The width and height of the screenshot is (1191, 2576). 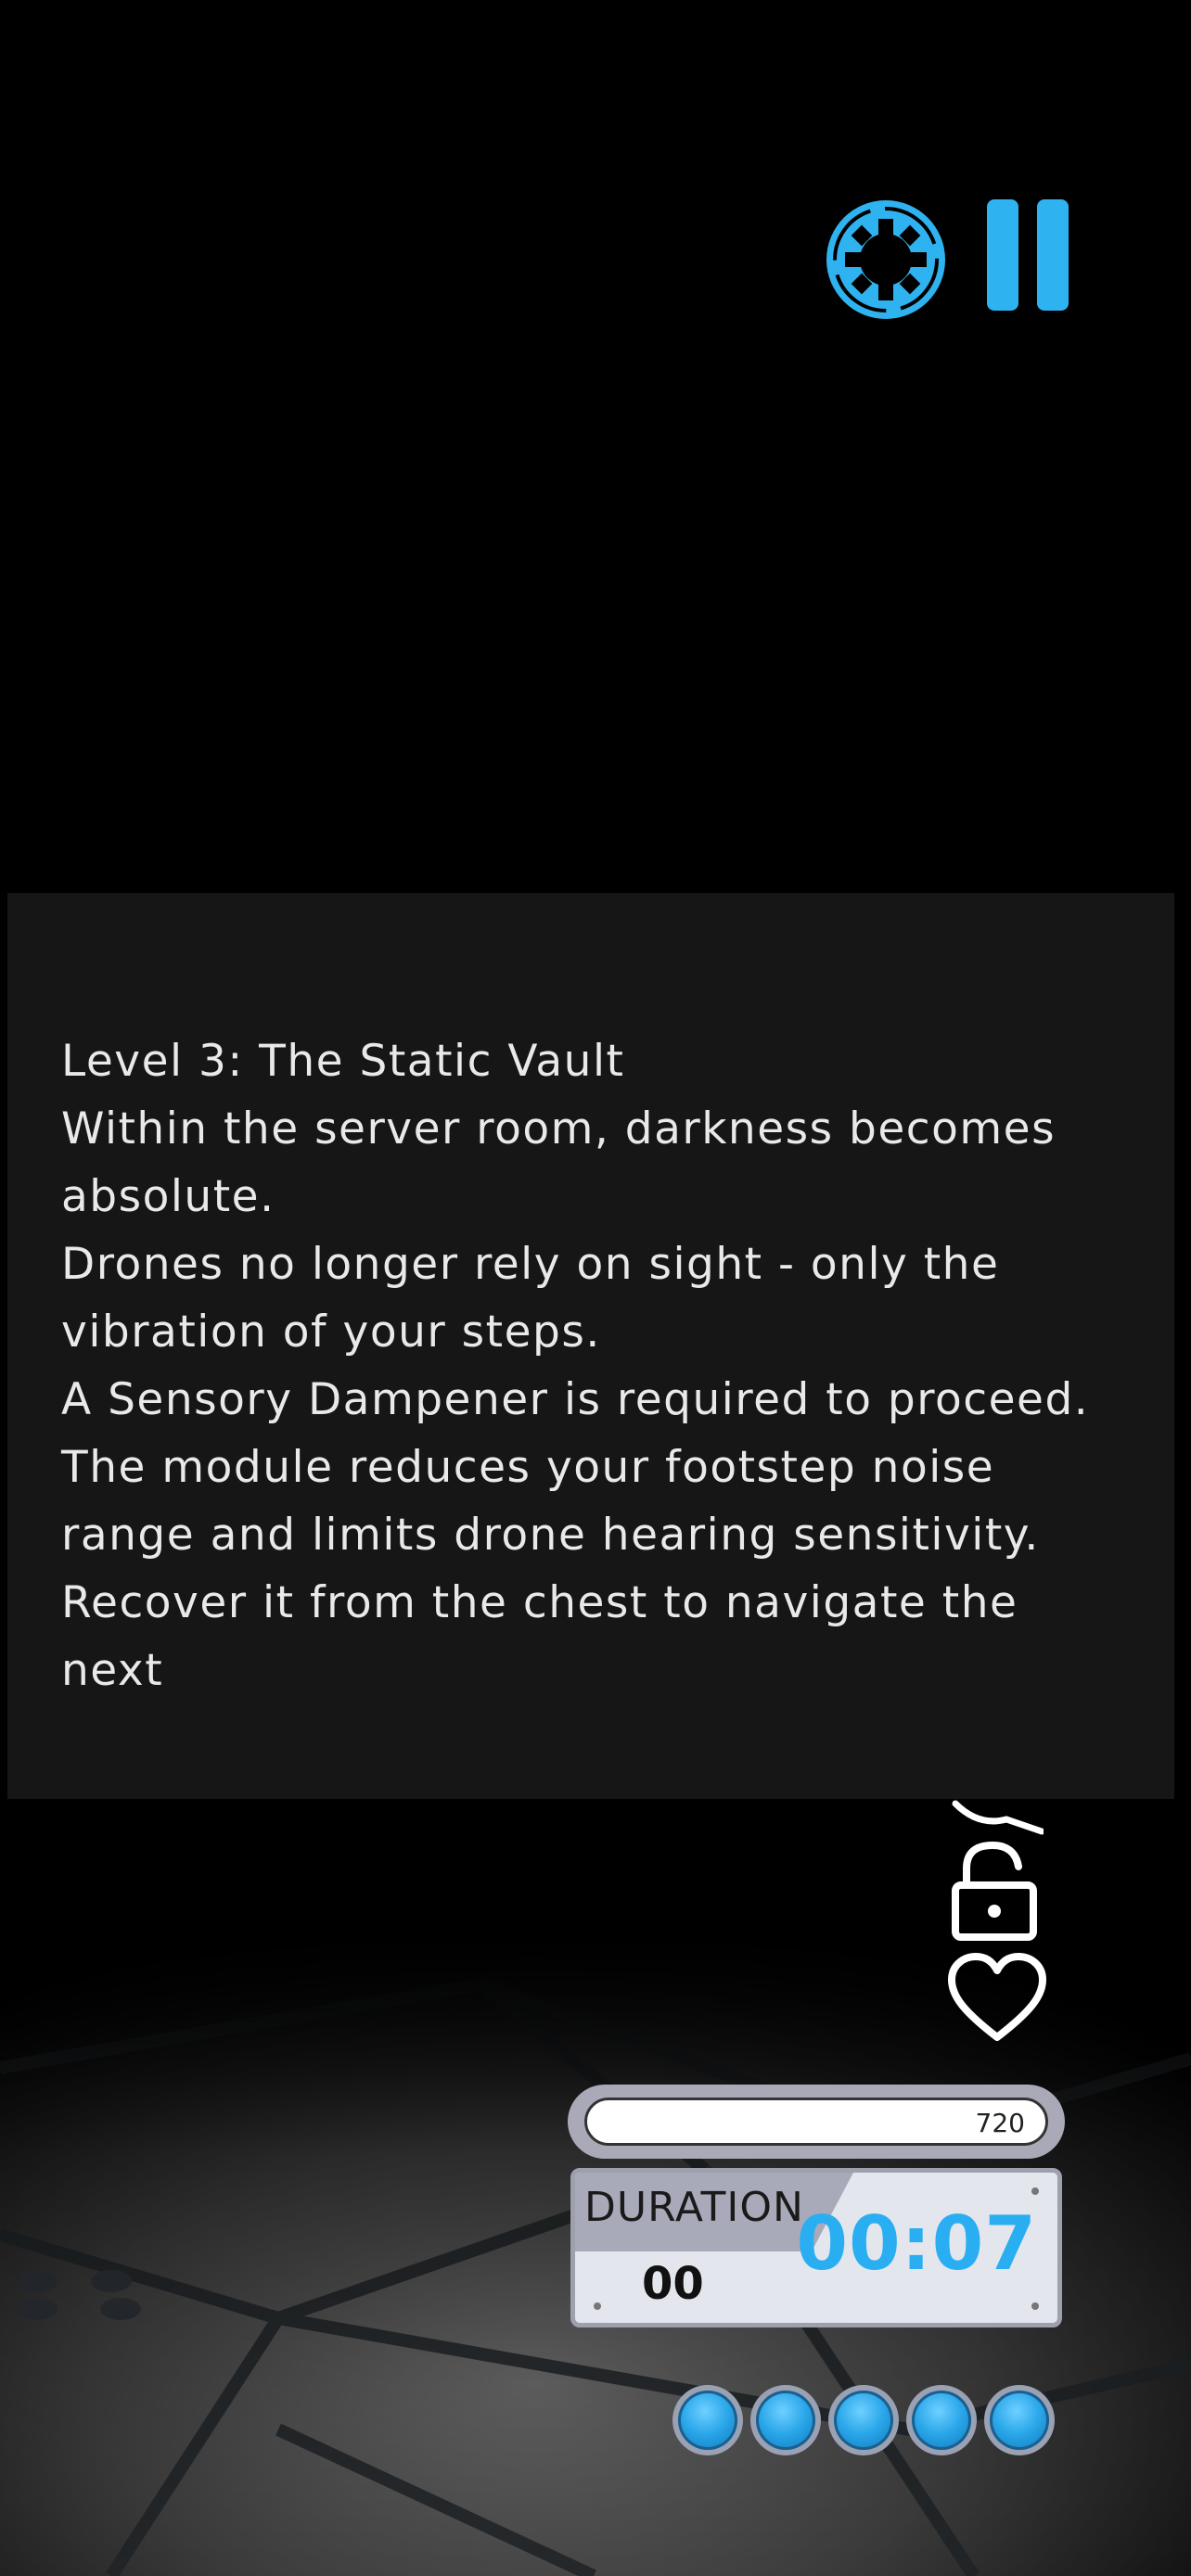 What do you see at coordinates (1000, 2123) in the screenshot?
I see `score-value: 720` at bounding box center [1000, 2123].